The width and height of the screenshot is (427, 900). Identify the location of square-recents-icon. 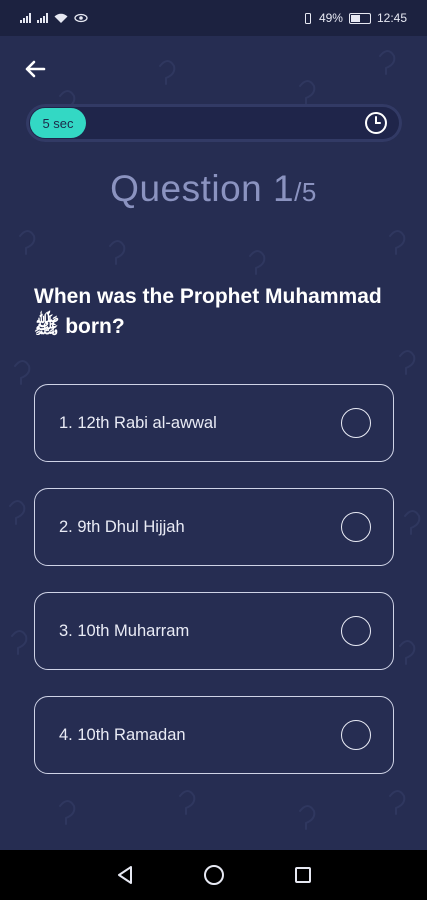
(302, 875).